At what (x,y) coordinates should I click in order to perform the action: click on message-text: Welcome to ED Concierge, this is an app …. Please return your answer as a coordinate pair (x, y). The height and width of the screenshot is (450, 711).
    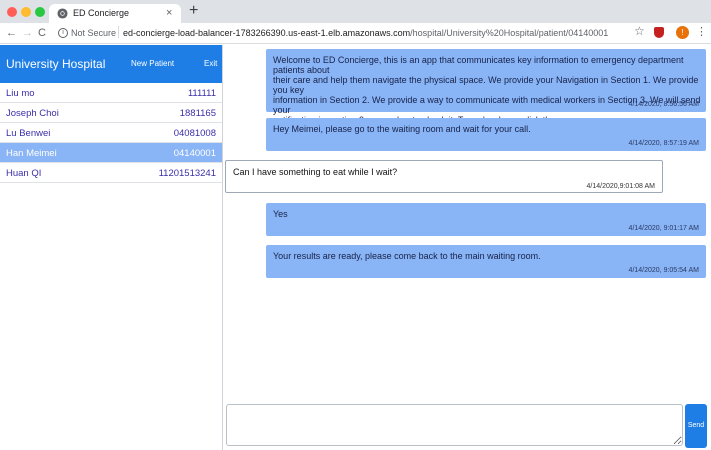
    Looking at the image, I should click on (489, 90).